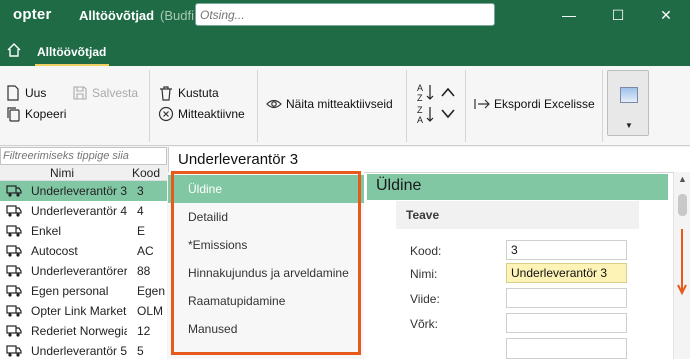  I want to click on chevron-down-icon, so click(448, 114).